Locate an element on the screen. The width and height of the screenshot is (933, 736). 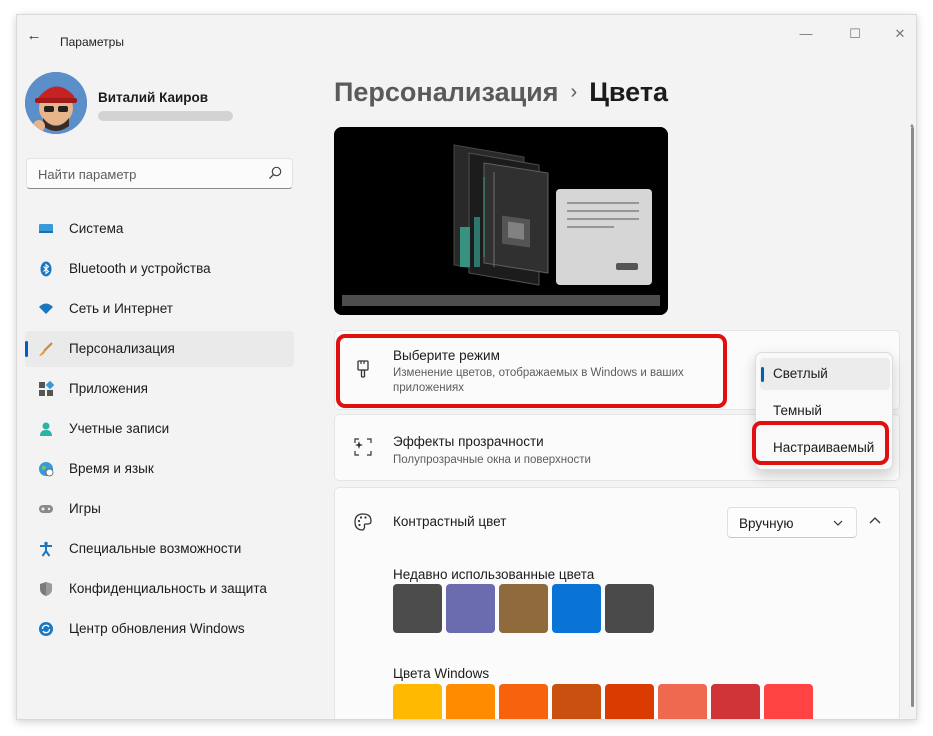
highlight-custom-option is located at coordinates (820, 443).